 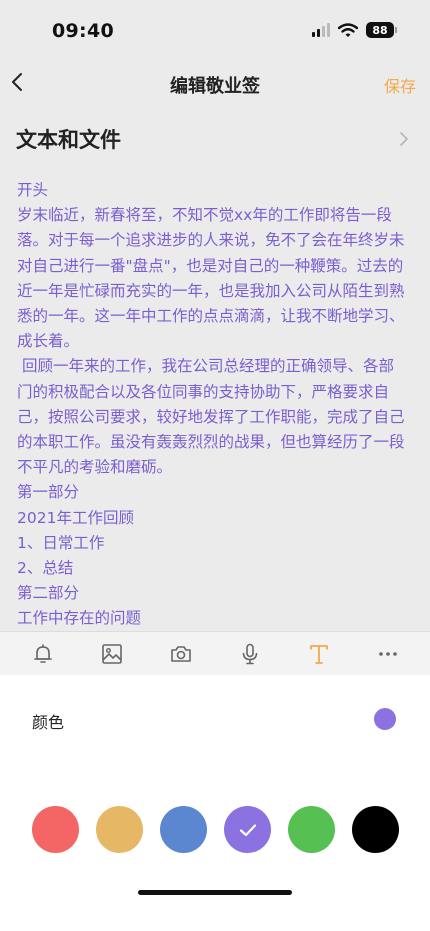 I want to click on battery-icon: 88, so click(x=381, y=30).